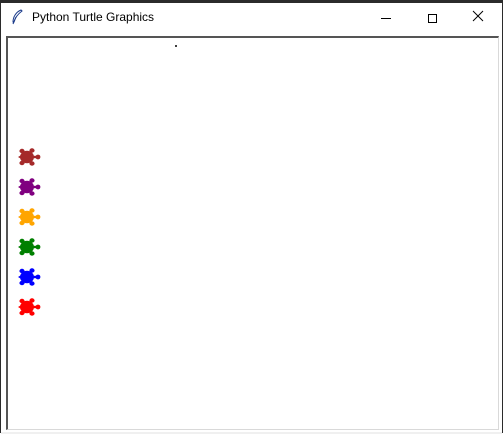 The width and height of the screenshot is (503, 434). What do you see at coordinates (30, 277) in the screenshot?
I see `turtle-blue-icon` at bounding box center [30, 277].